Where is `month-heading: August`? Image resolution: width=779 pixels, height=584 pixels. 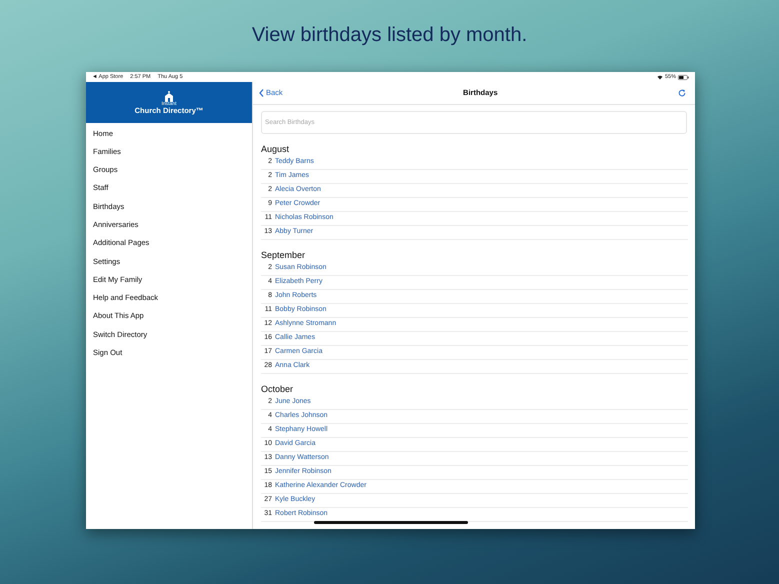 month-heading: August is located at coordinates (275, 149).